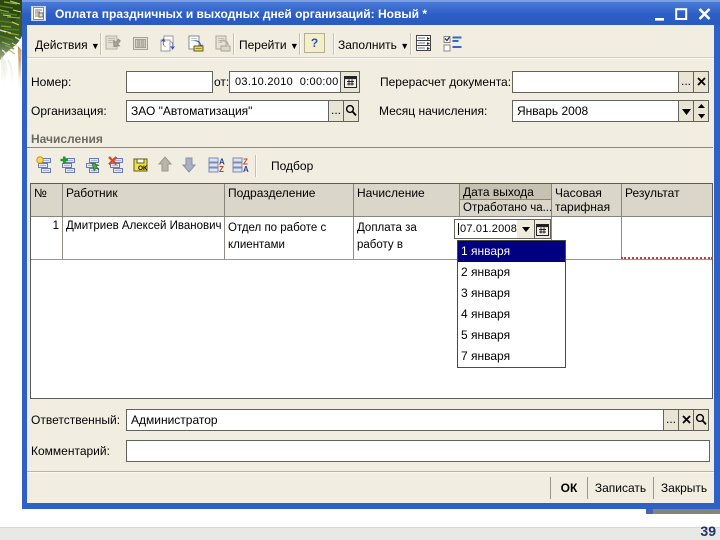 The width and height of the screenshot is (720, 540). What do you see at coordinates (246, 169) in the screenshot?
I see `svg-text: A` at bounding box center [246, 169].